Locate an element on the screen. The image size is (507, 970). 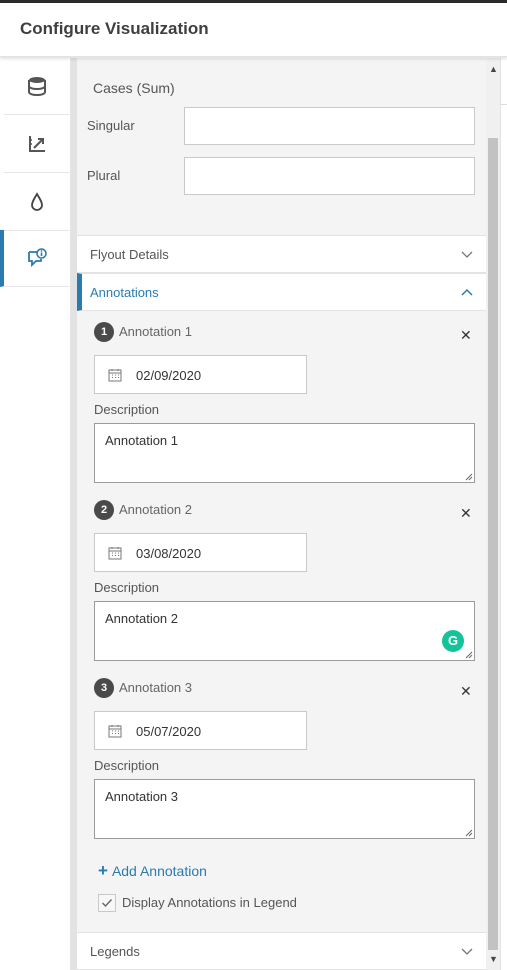
annotations-section: Annotations is located at coordinates (281, 292).